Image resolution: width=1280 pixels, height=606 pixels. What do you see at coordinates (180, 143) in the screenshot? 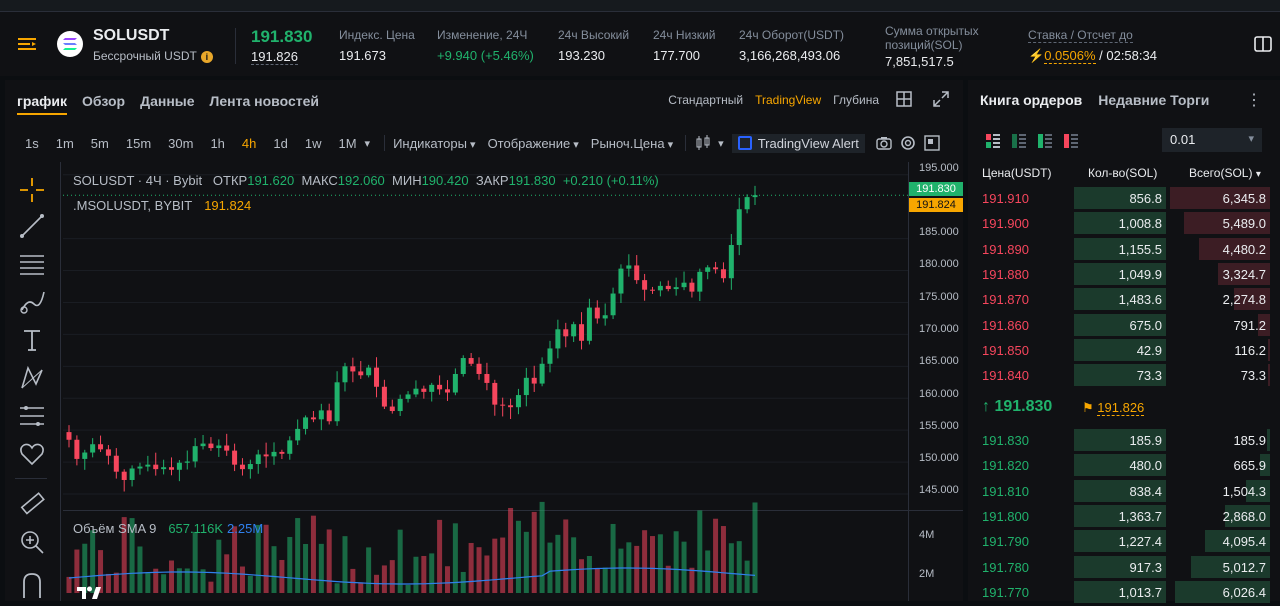
I see `timeframe-30m: 30m` at bounding box center [180, 143].